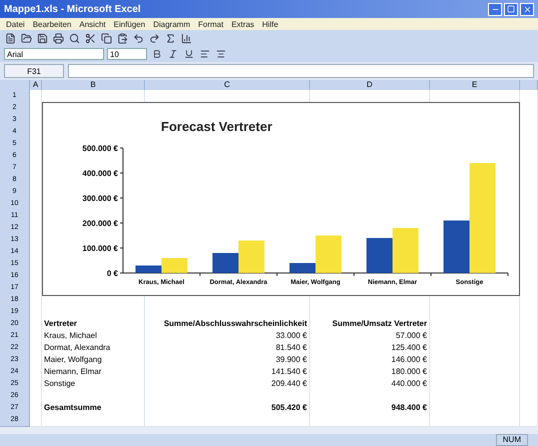 Image resolution: width=538 pixels, height=446 pixels. I want to click on table-cell: 505.420 €, so click(227, 408).